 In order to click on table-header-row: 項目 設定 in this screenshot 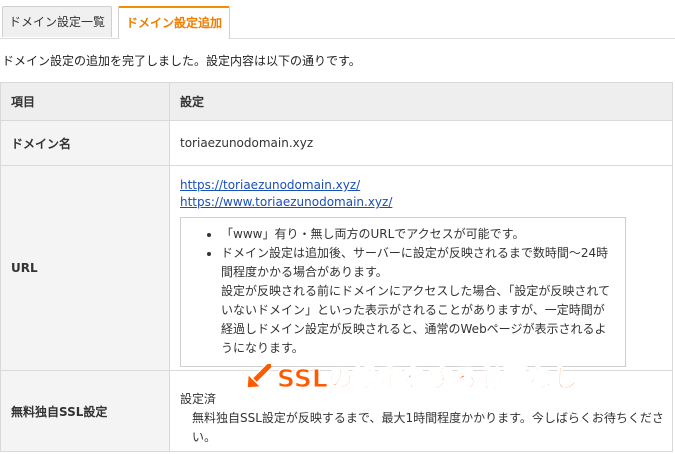, I will do `click(336, 101)`.